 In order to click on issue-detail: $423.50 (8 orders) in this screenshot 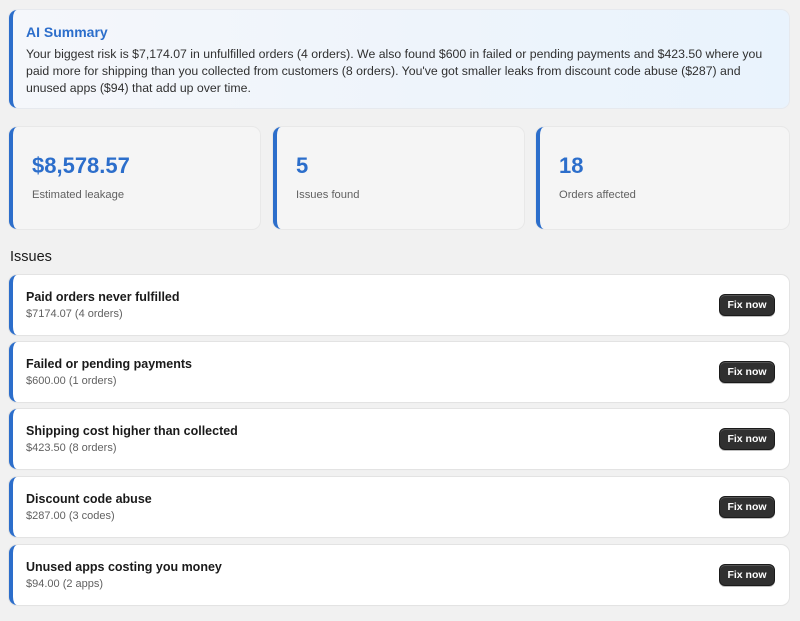, I will do `click(71, 448)`.